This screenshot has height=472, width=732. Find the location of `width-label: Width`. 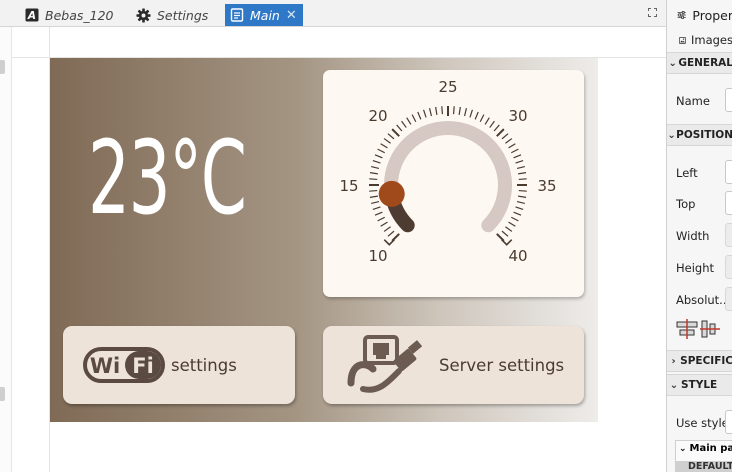

width-label: Width is located at coordinates (693, 236).